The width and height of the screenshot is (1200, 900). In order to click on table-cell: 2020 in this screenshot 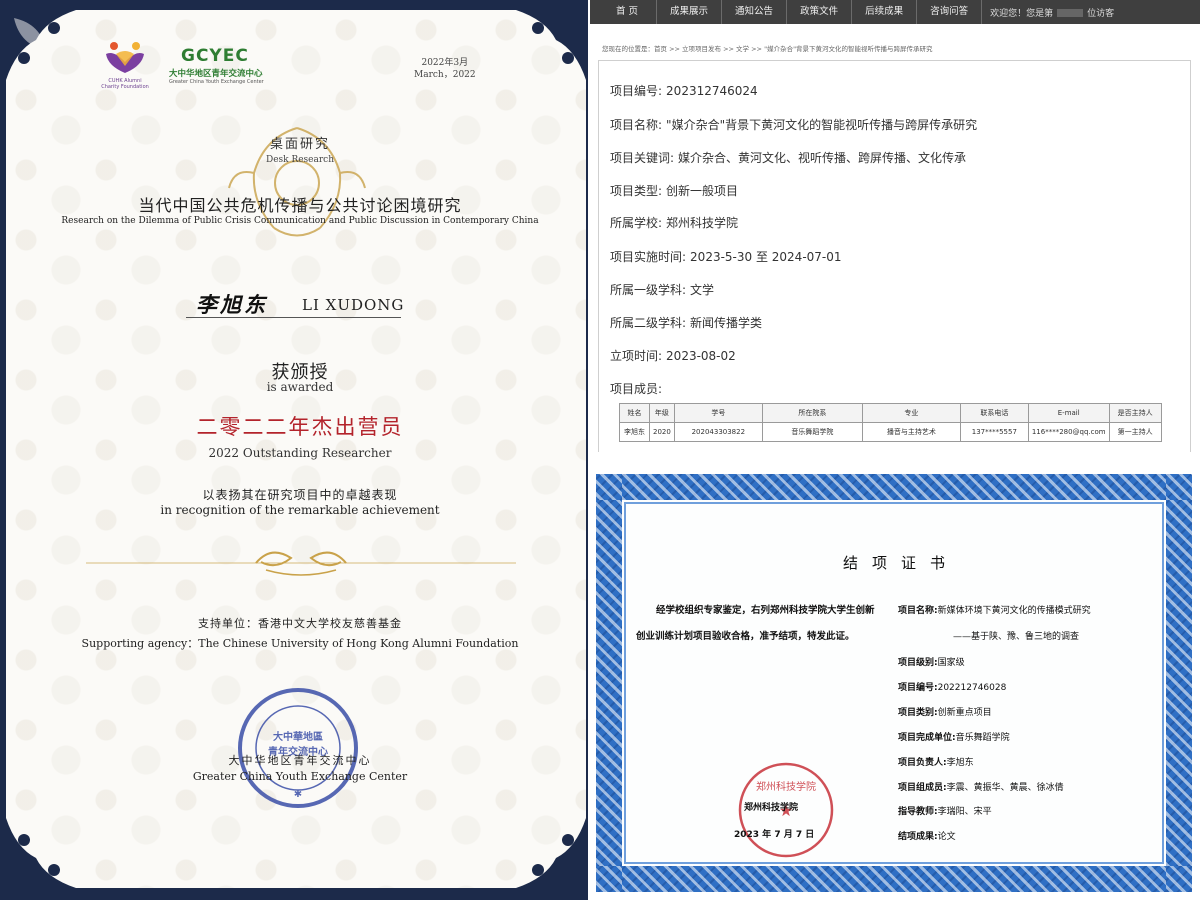, I will do `click(662, 432)`.